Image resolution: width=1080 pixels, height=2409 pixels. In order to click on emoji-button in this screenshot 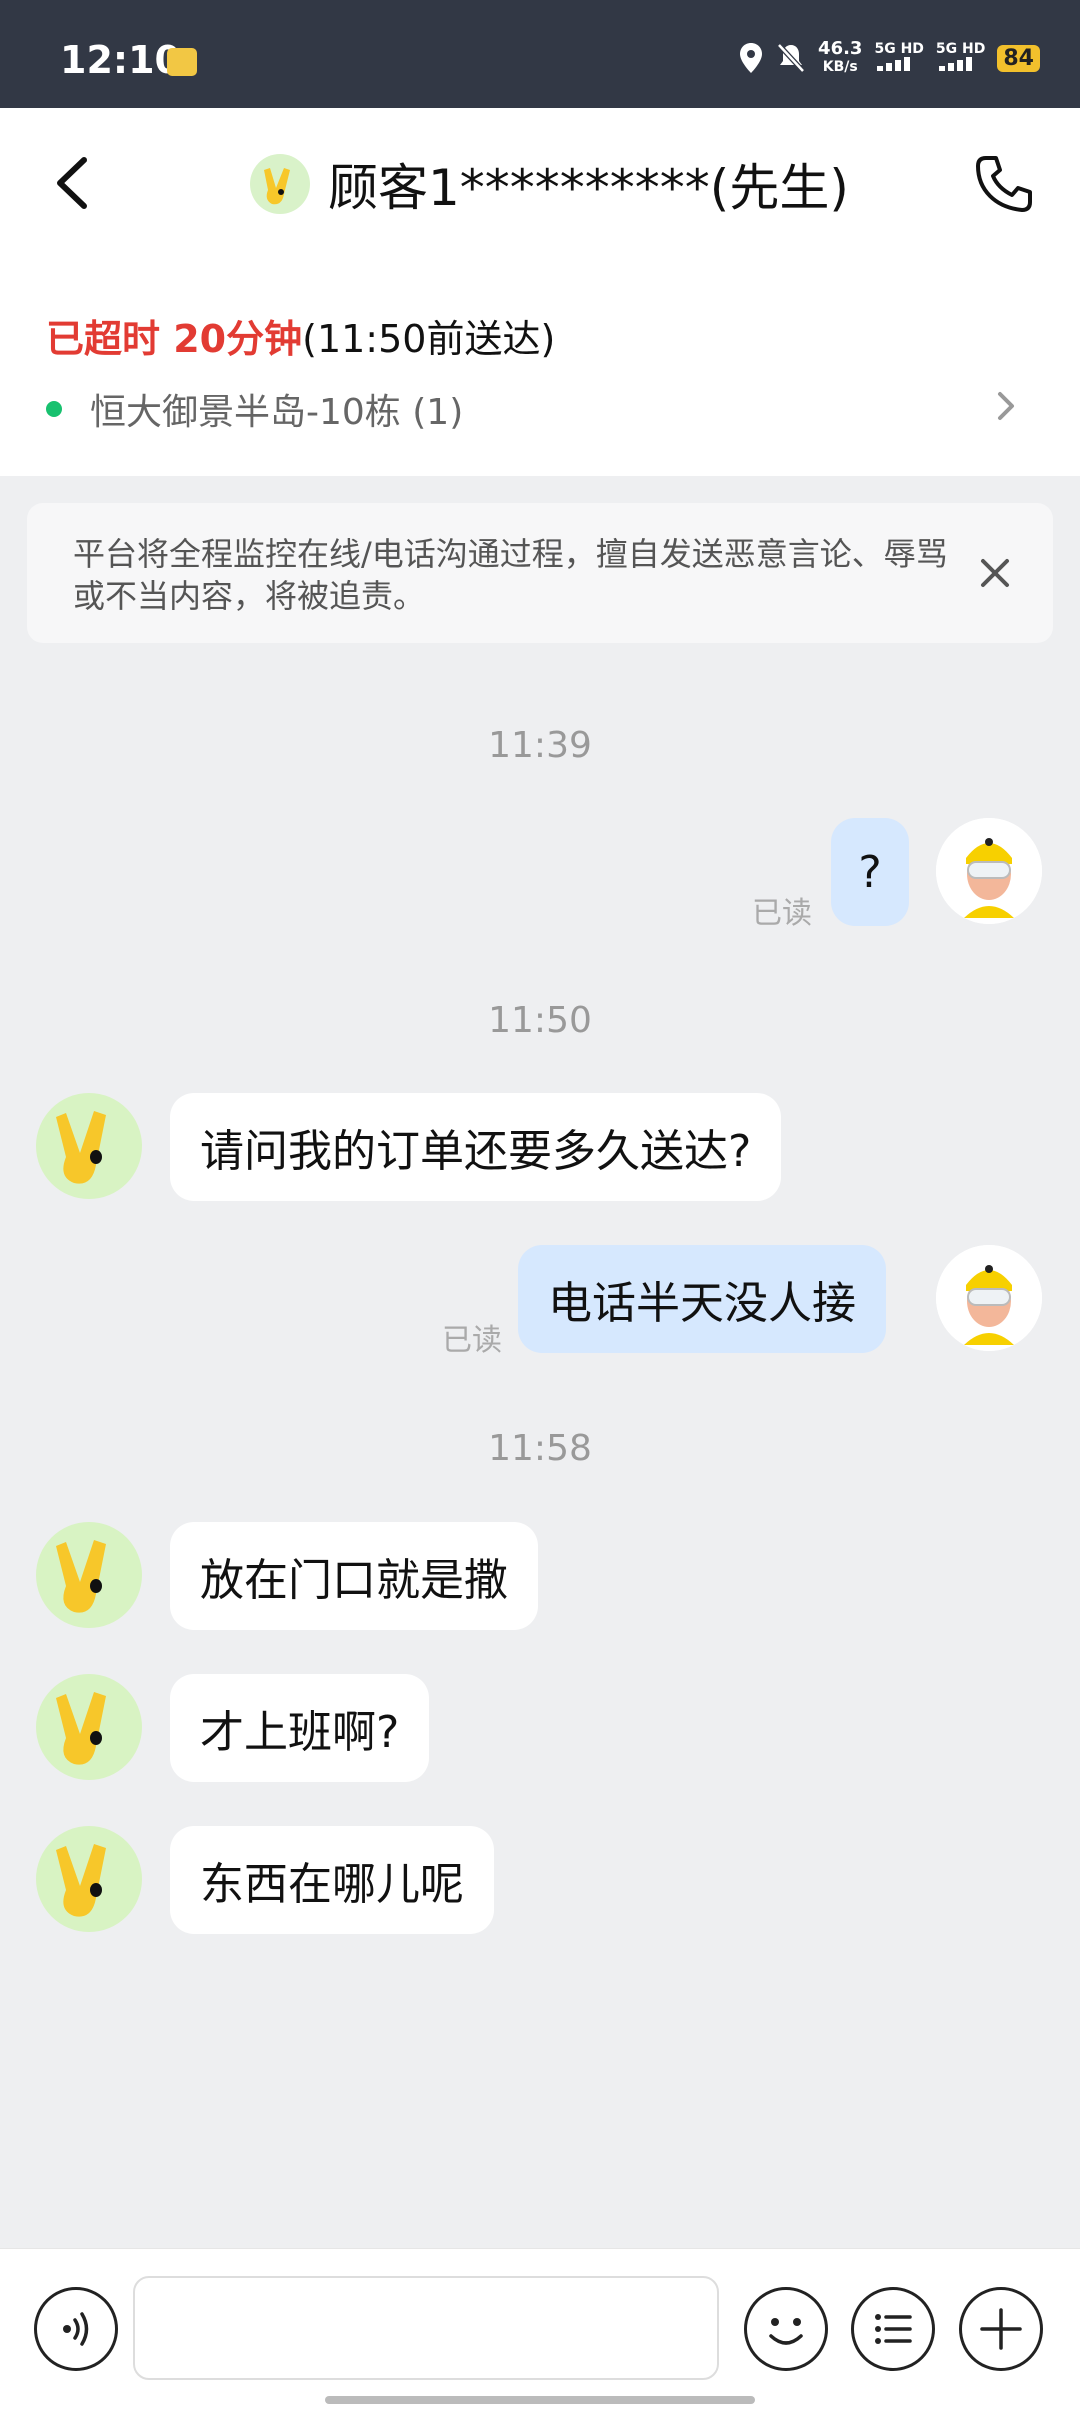, I will do `click(786, 2329)`.